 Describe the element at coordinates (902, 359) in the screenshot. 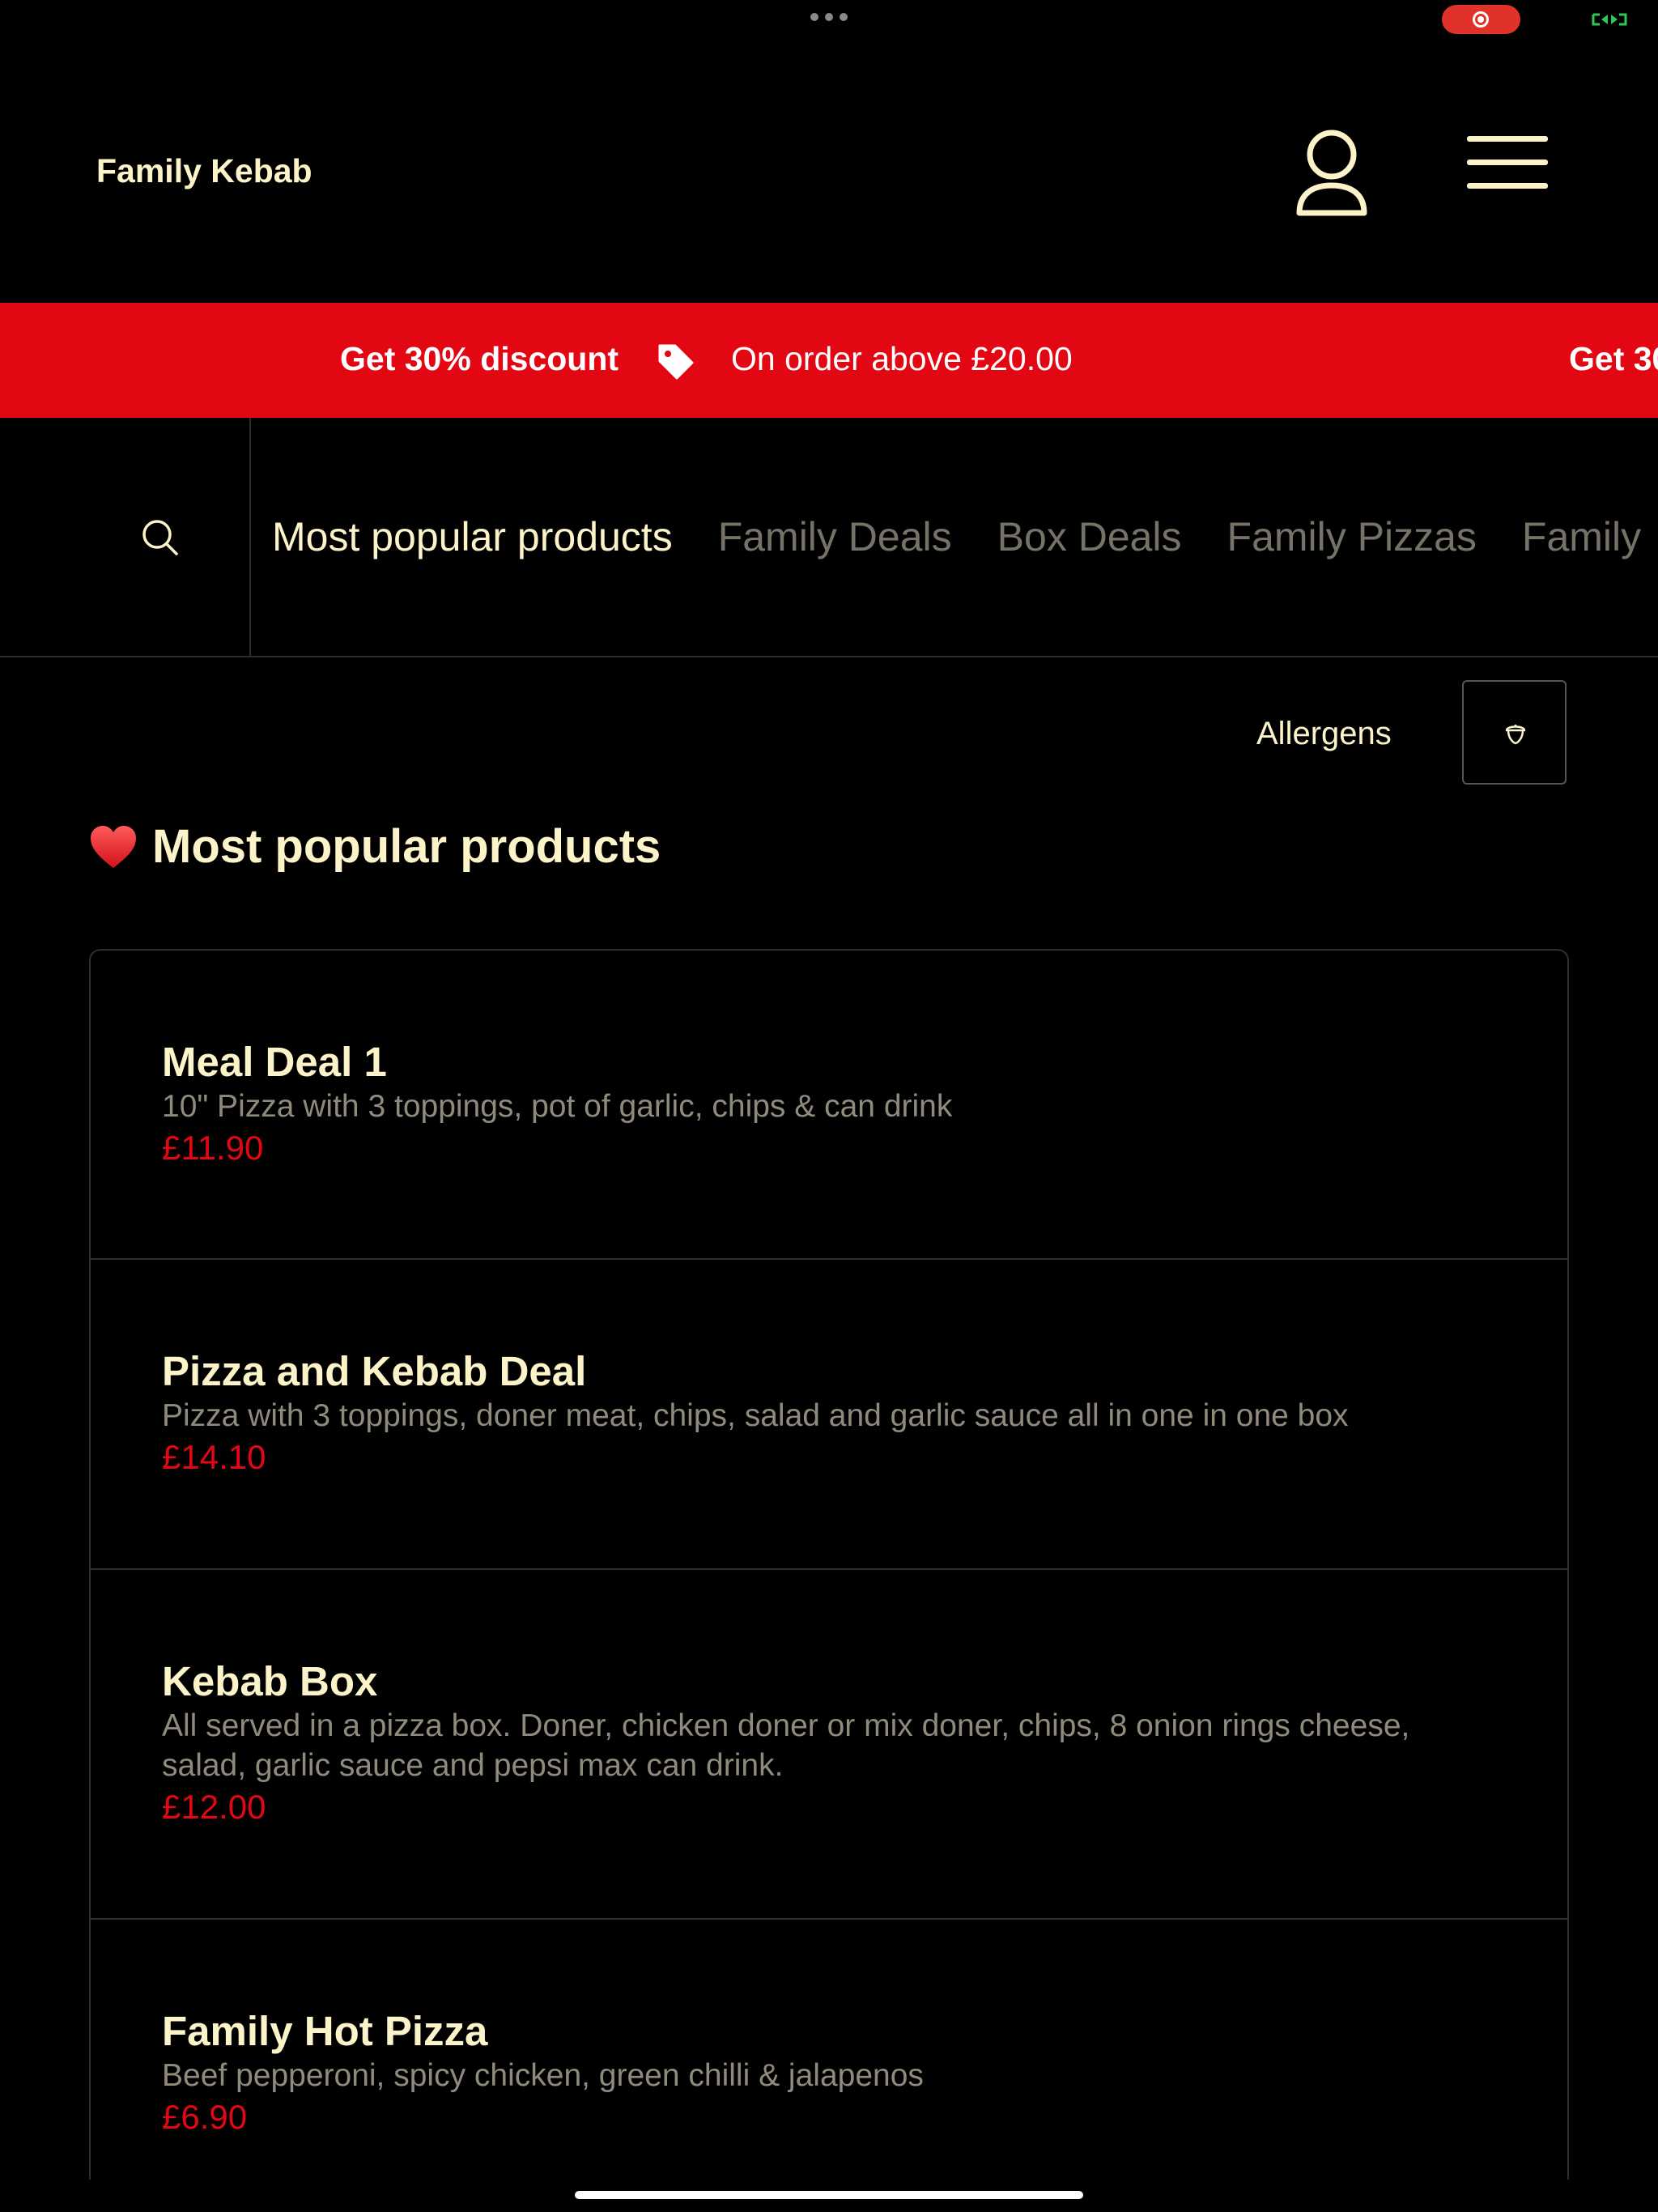

I see `promo-detail: On order above £20.00` at that location.